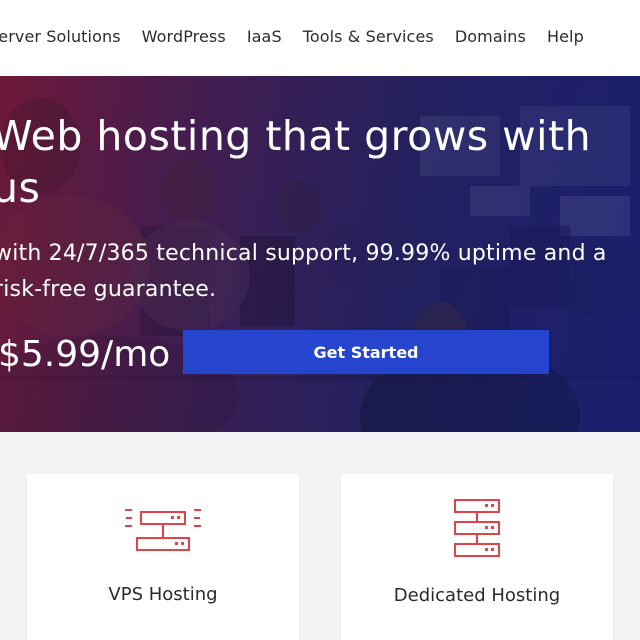 This screenshot has width=640, height=640. I want to click on nav-item-tools-services: Tools & Services, so click(368, 36).